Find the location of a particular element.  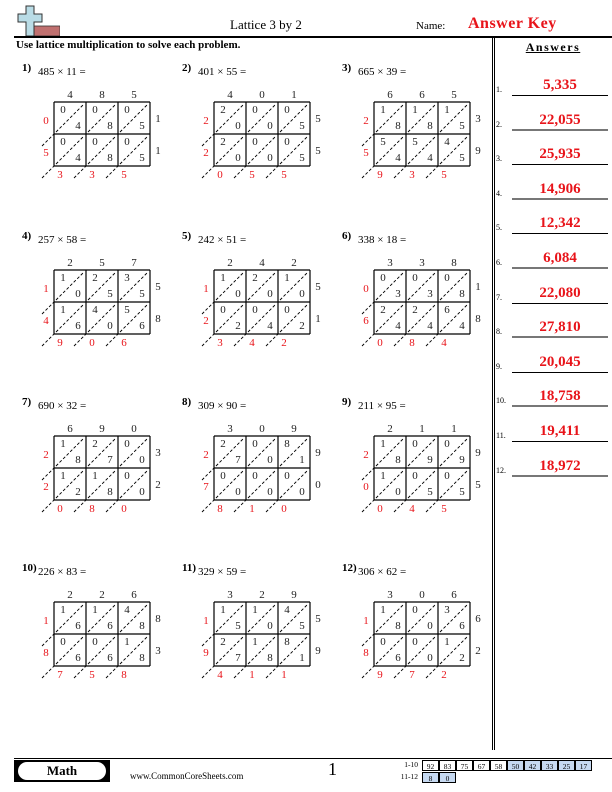

left-result-digit: 0 is located at coordinates (46, 121).